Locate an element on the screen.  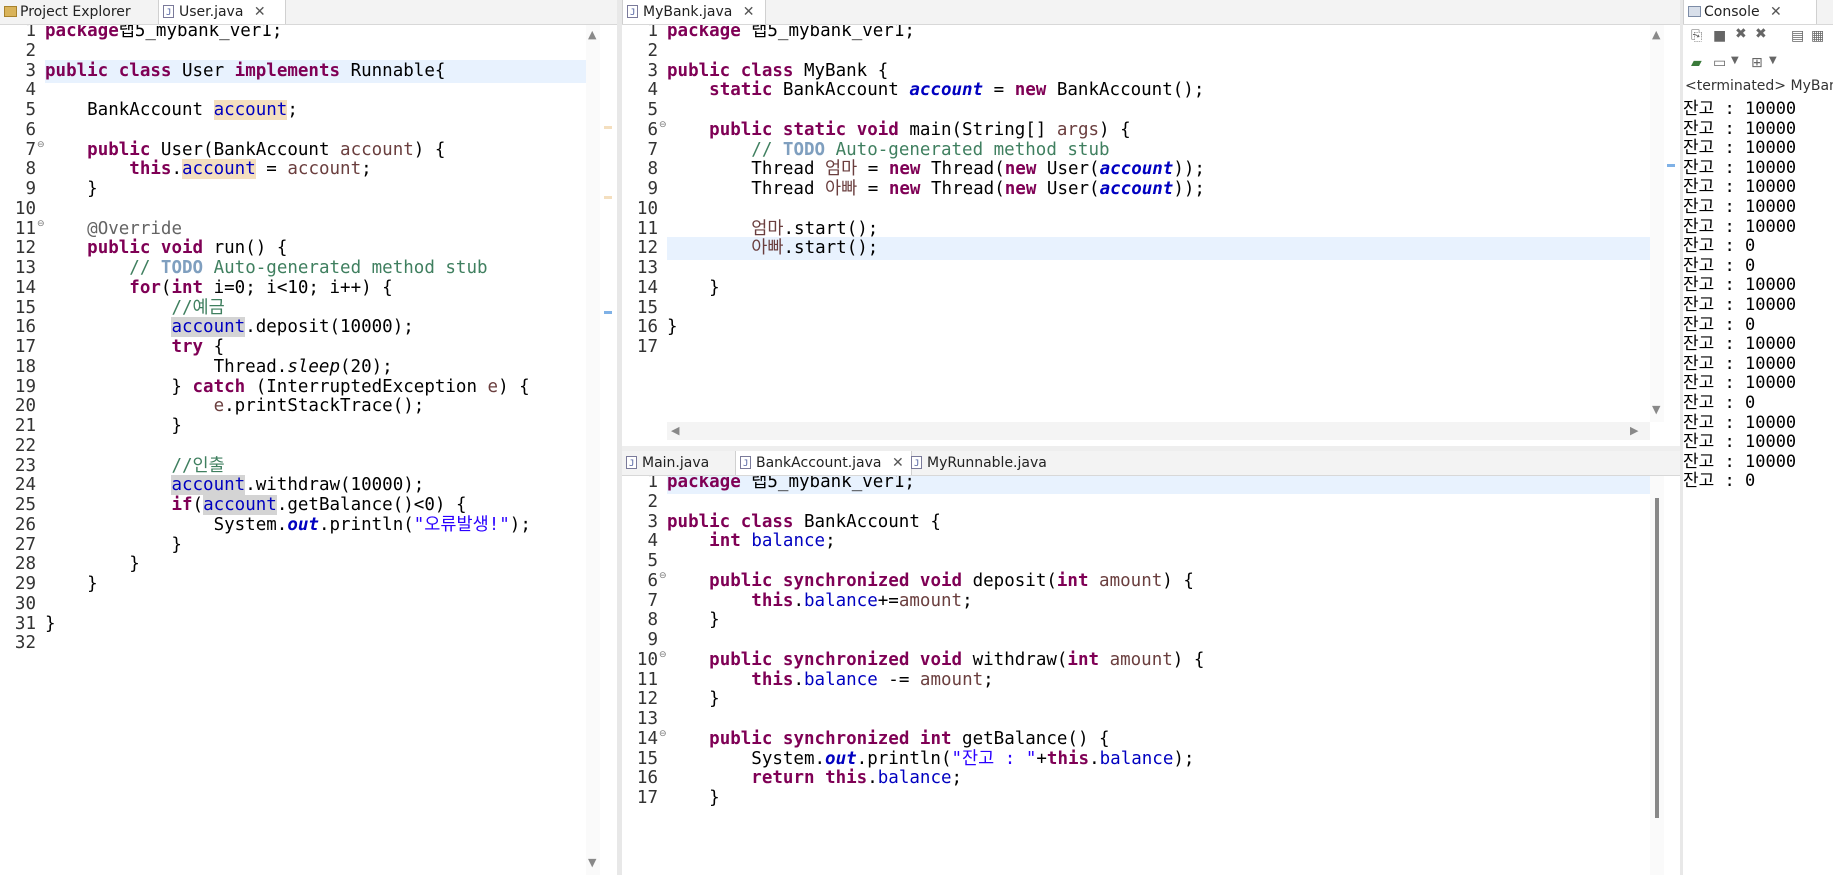
java-file-icon is located at coordinates (632, 13).